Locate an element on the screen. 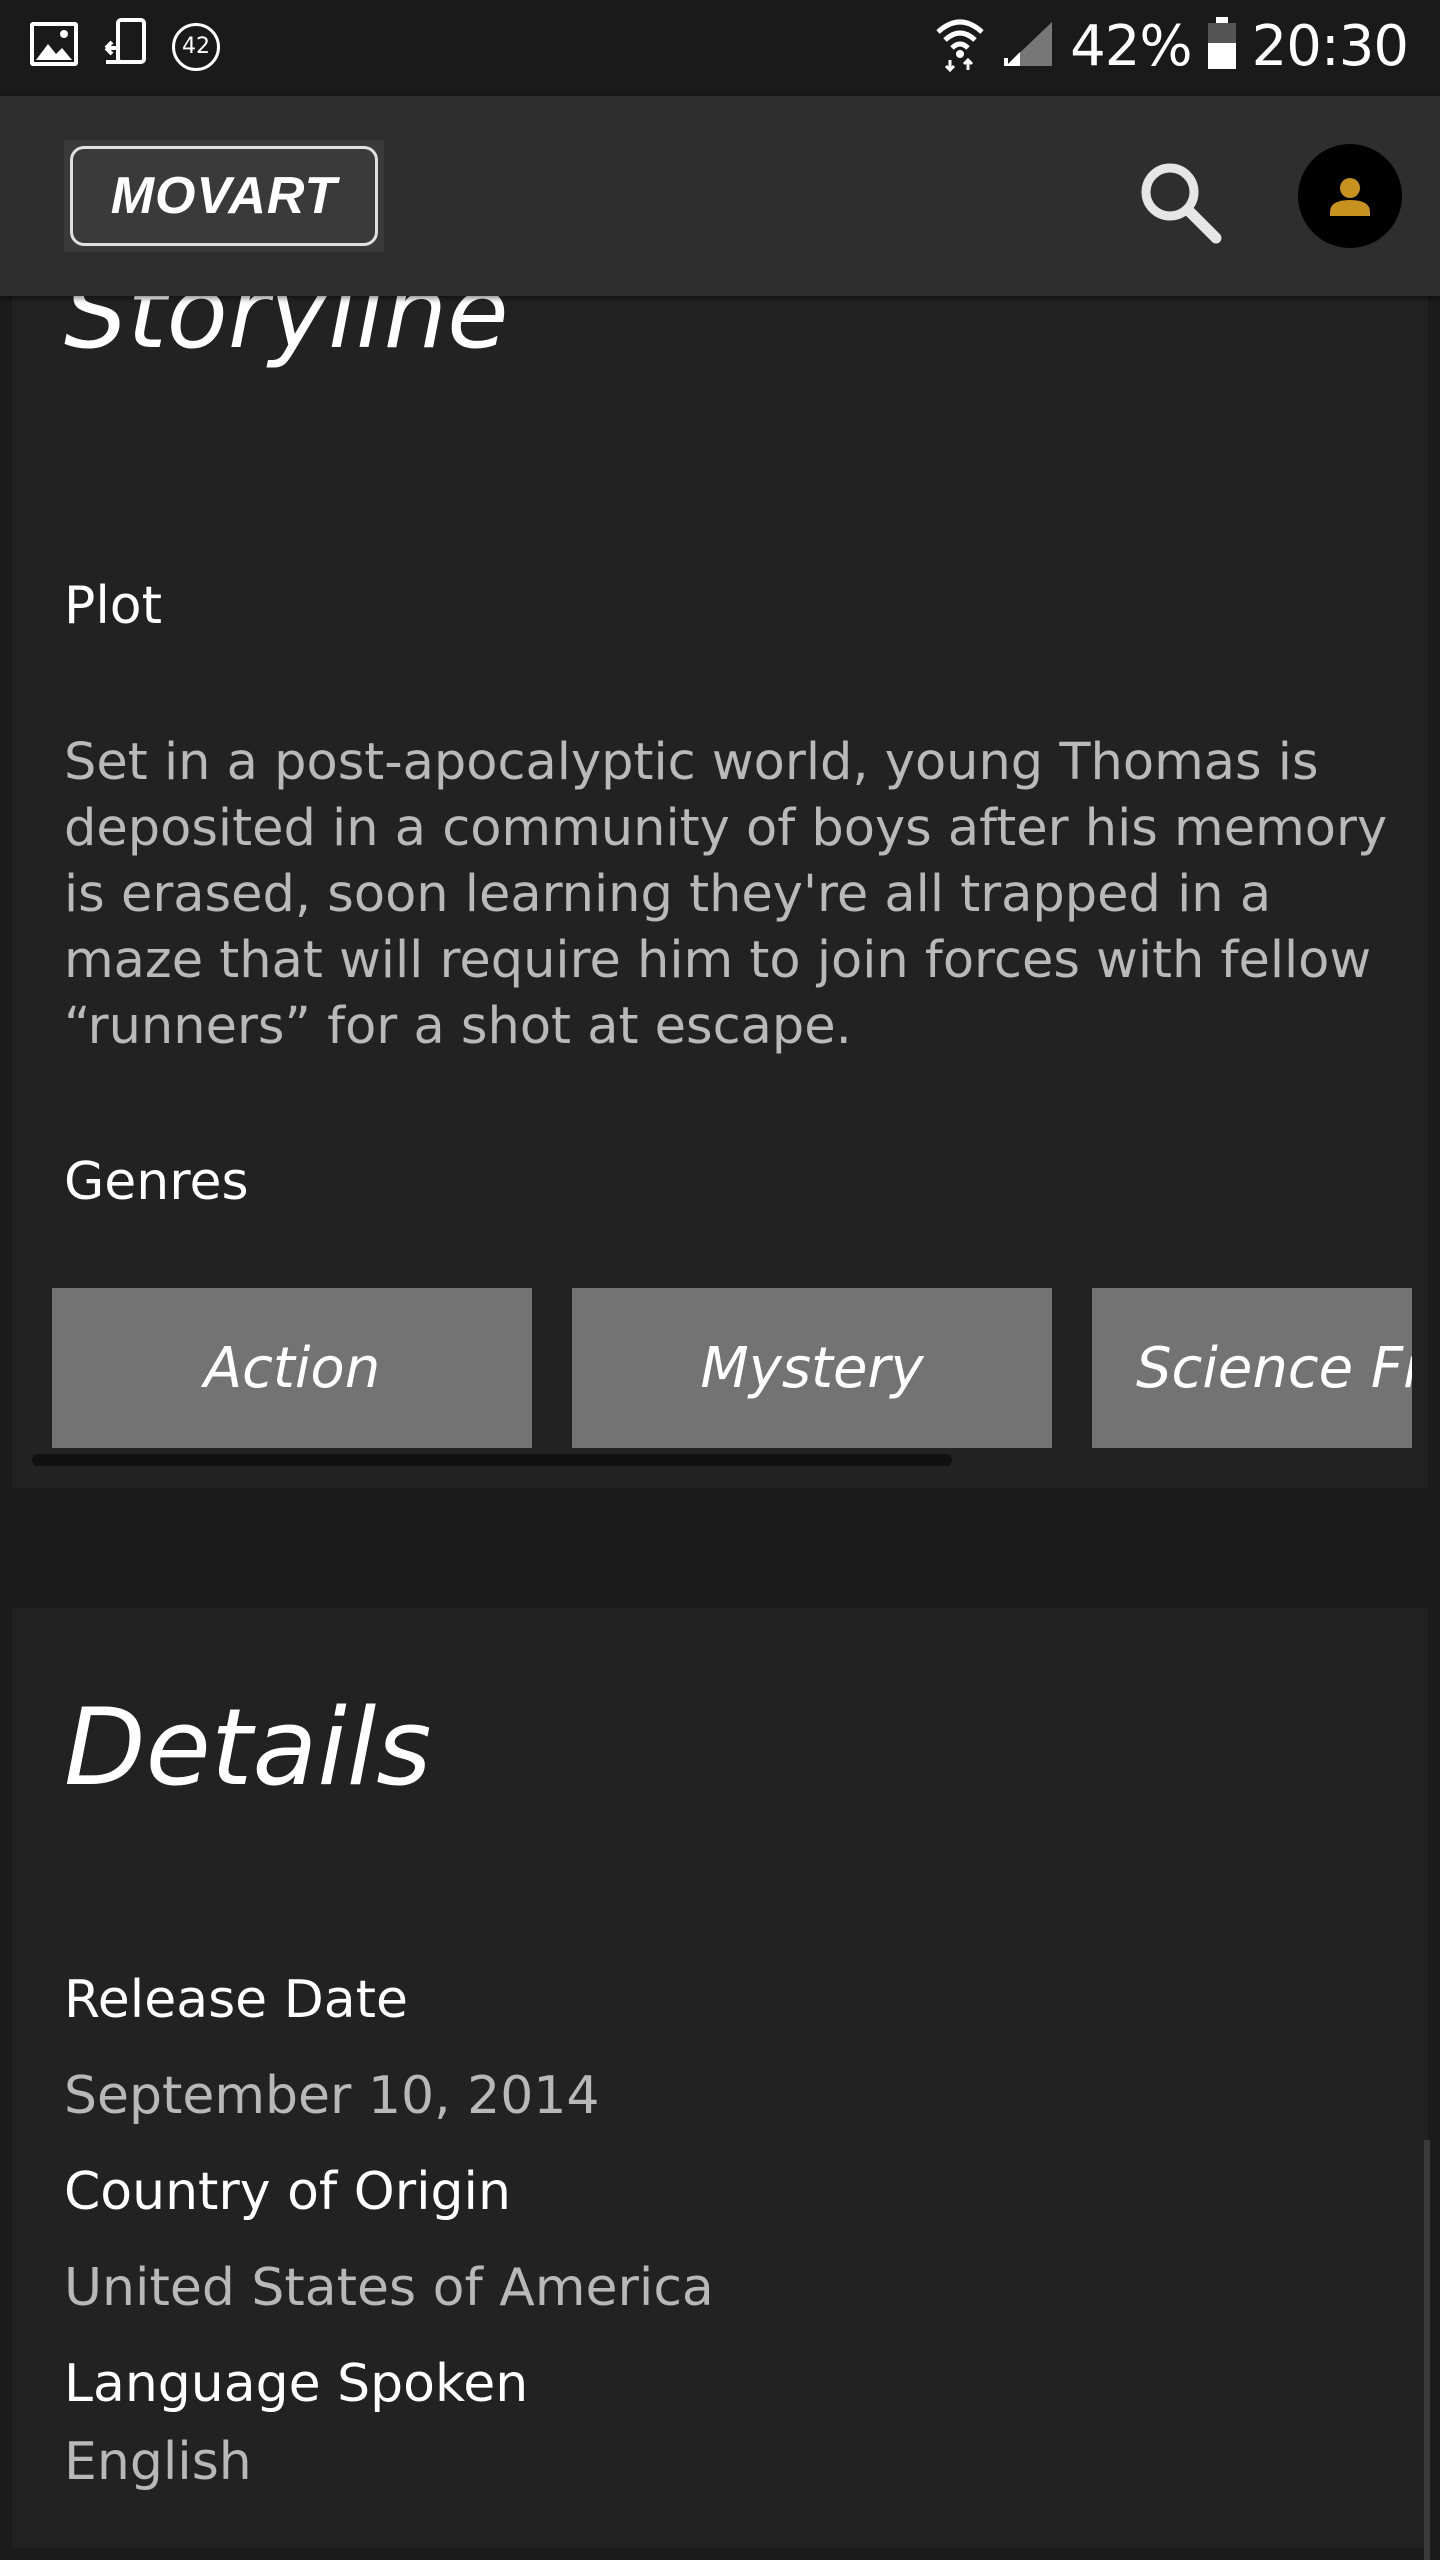 The height and width of the screenshot is (2560, 1440). image-icon is located at coordinates (54, 46).